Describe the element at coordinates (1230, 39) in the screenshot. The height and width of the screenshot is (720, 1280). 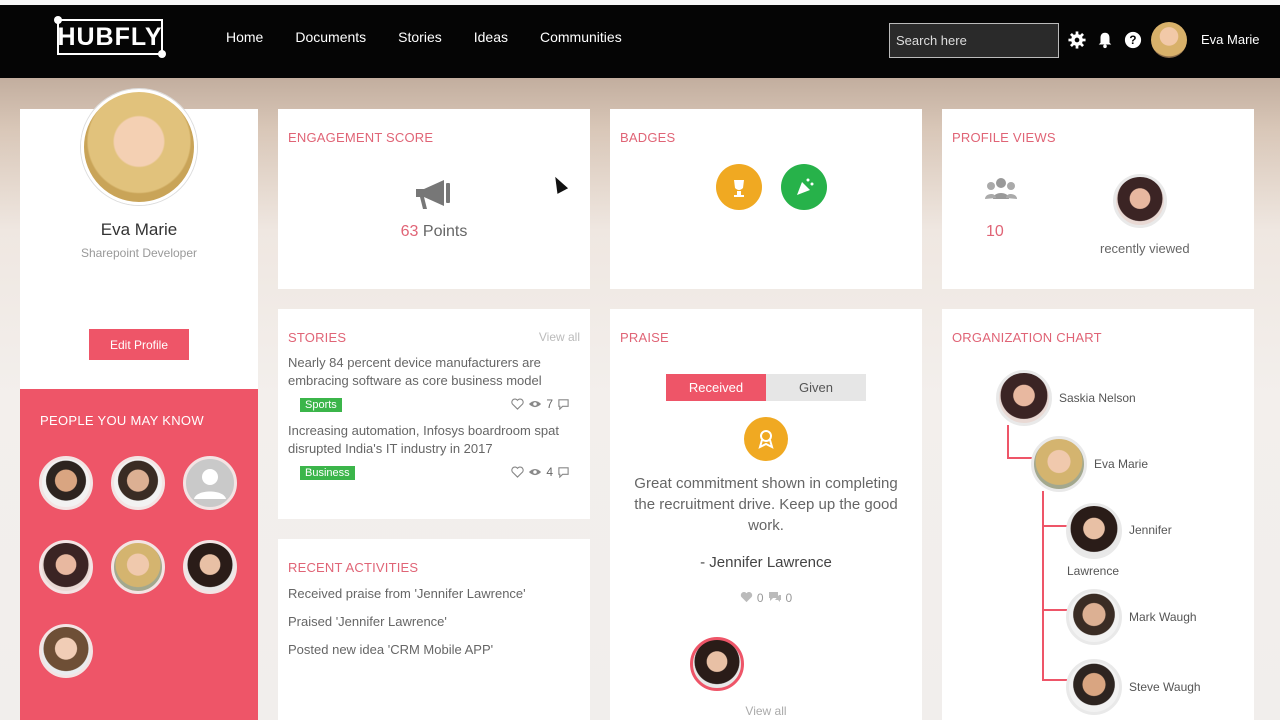
I see `header-user-name: Eva Marie` at that location.